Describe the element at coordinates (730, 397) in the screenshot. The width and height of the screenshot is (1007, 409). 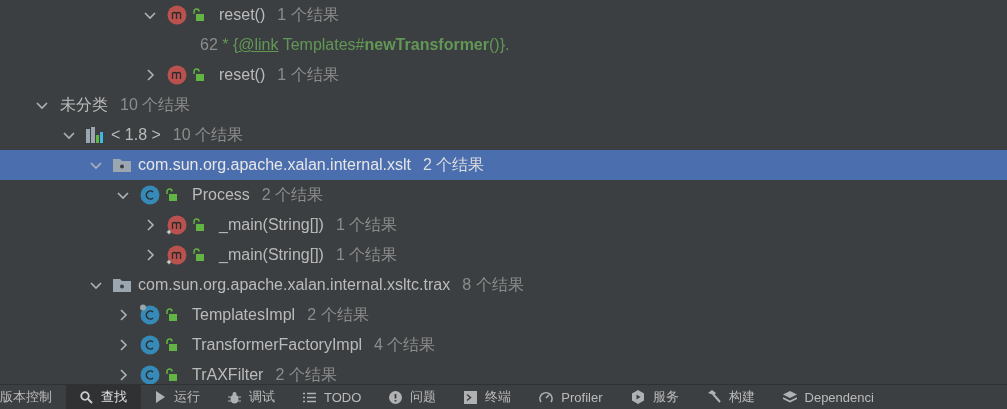
I see `tool-window-tab: 构建` at that location.